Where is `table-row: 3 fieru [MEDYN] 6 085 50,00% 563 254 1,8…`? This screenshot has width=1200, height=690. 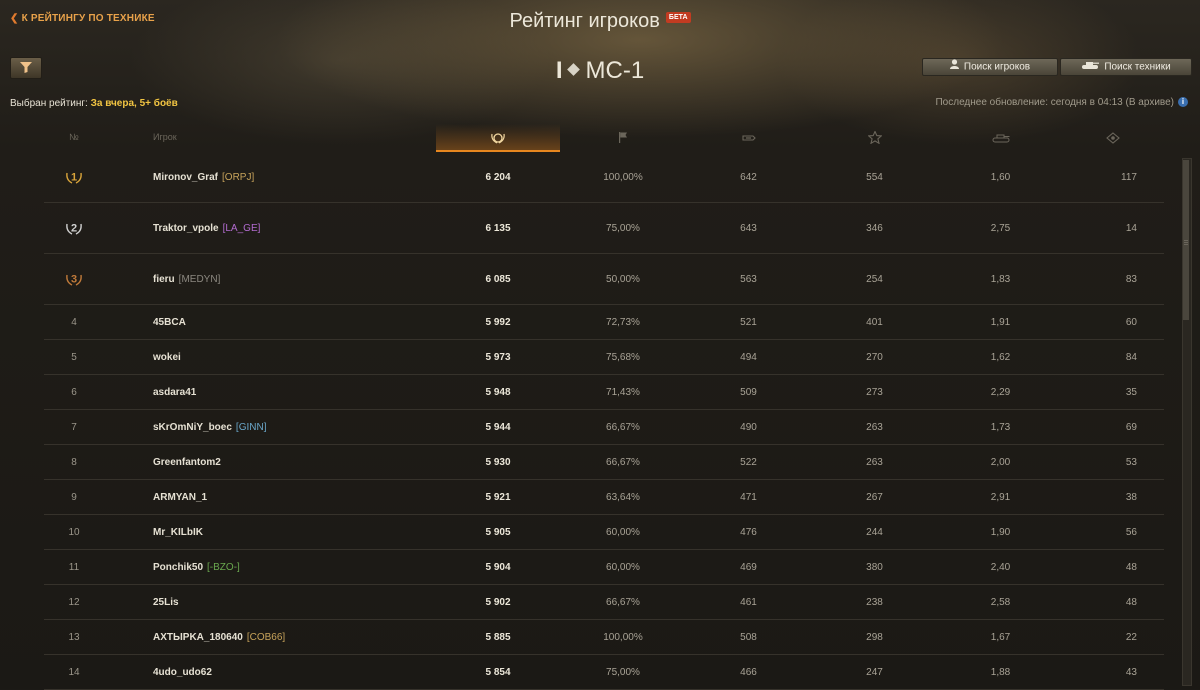
table-row: 3 fieru [MEDYN] 6 085 50,00% 563 254 1,8… is located at coordinates (604, 279).